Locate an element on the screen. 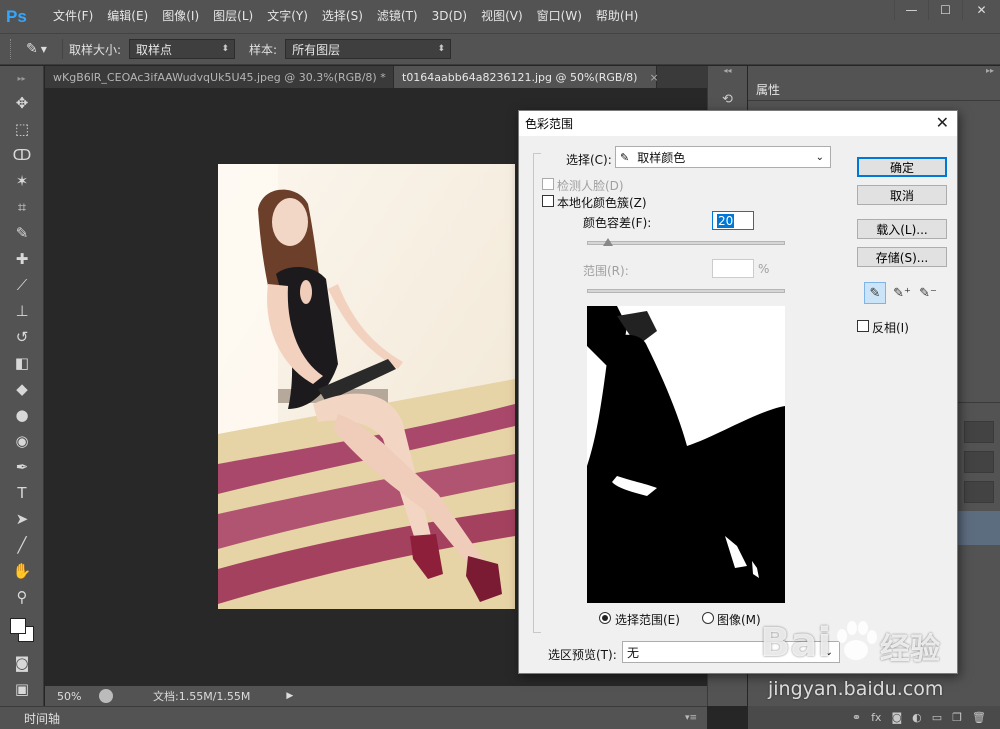 The image size is (1000, 729). zoom-tool-icon: ⚲ is located at coordinates (22, 597).